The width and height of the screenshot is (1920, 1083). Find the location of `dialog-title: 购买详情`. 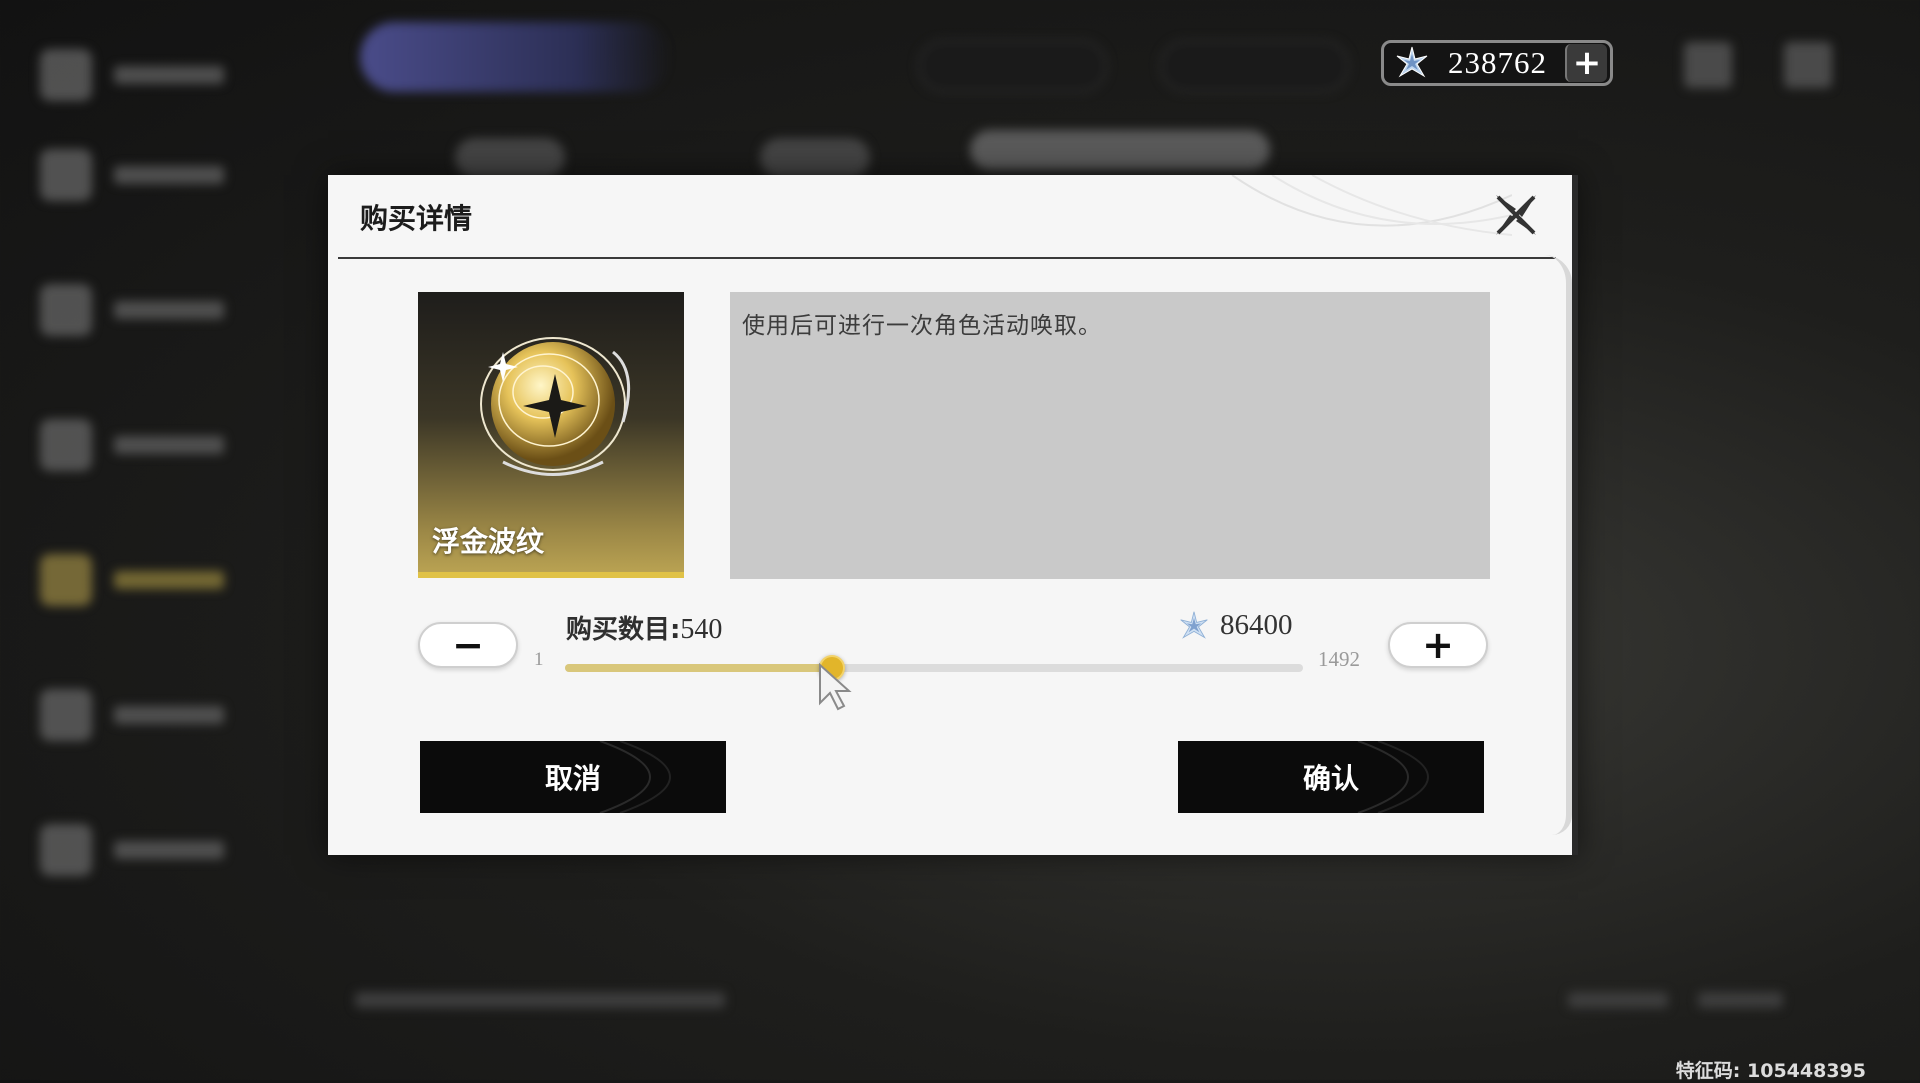

dialog-title: 购买详情 is located at coordinates (416, 218).